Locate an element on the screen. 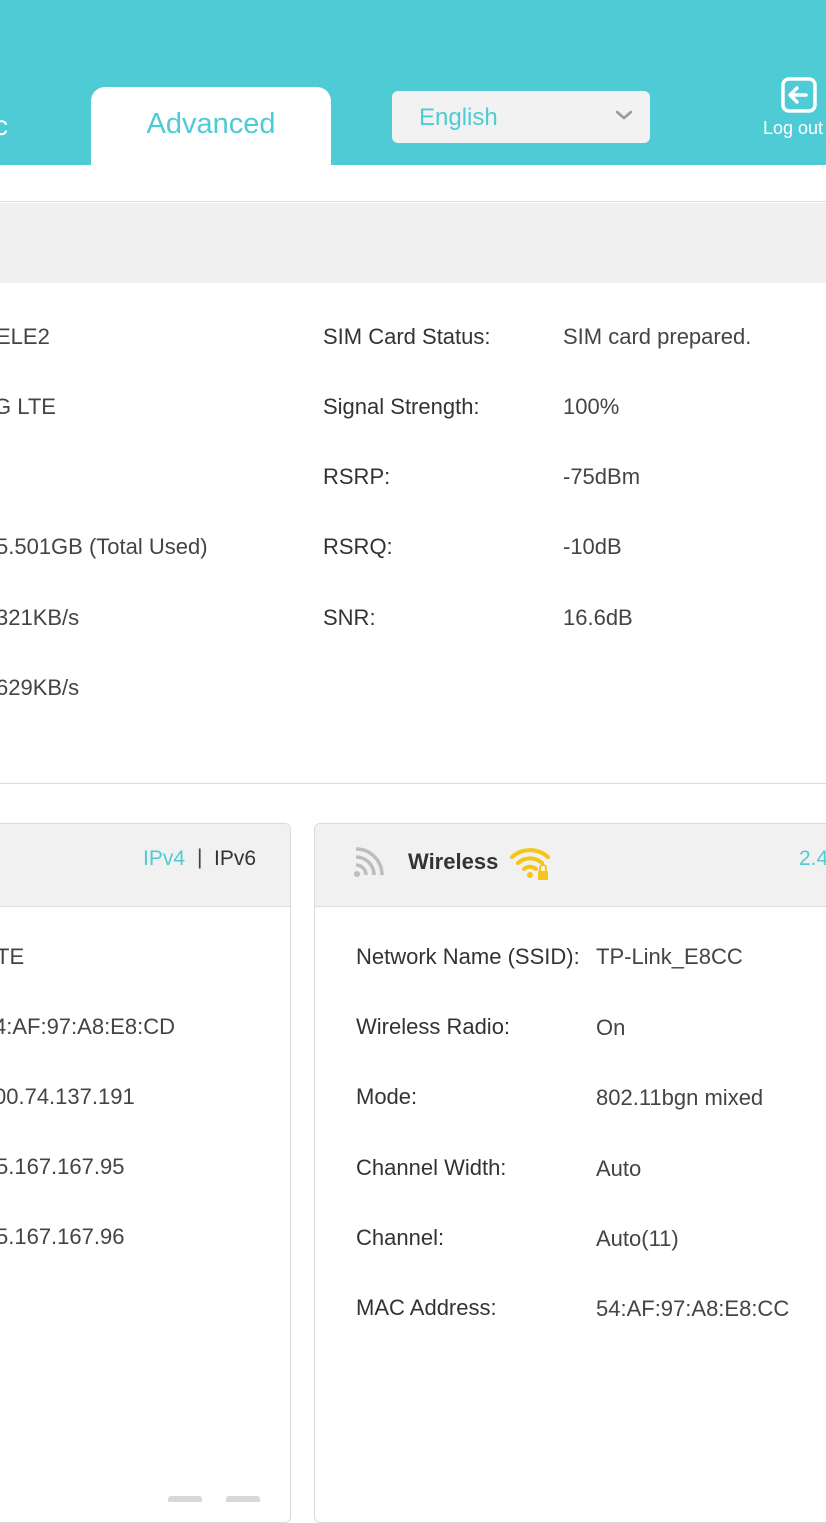 This screenshot has height=1523, width=826. top-header: c Advanced English Log out is located at coordinates (413, 83).